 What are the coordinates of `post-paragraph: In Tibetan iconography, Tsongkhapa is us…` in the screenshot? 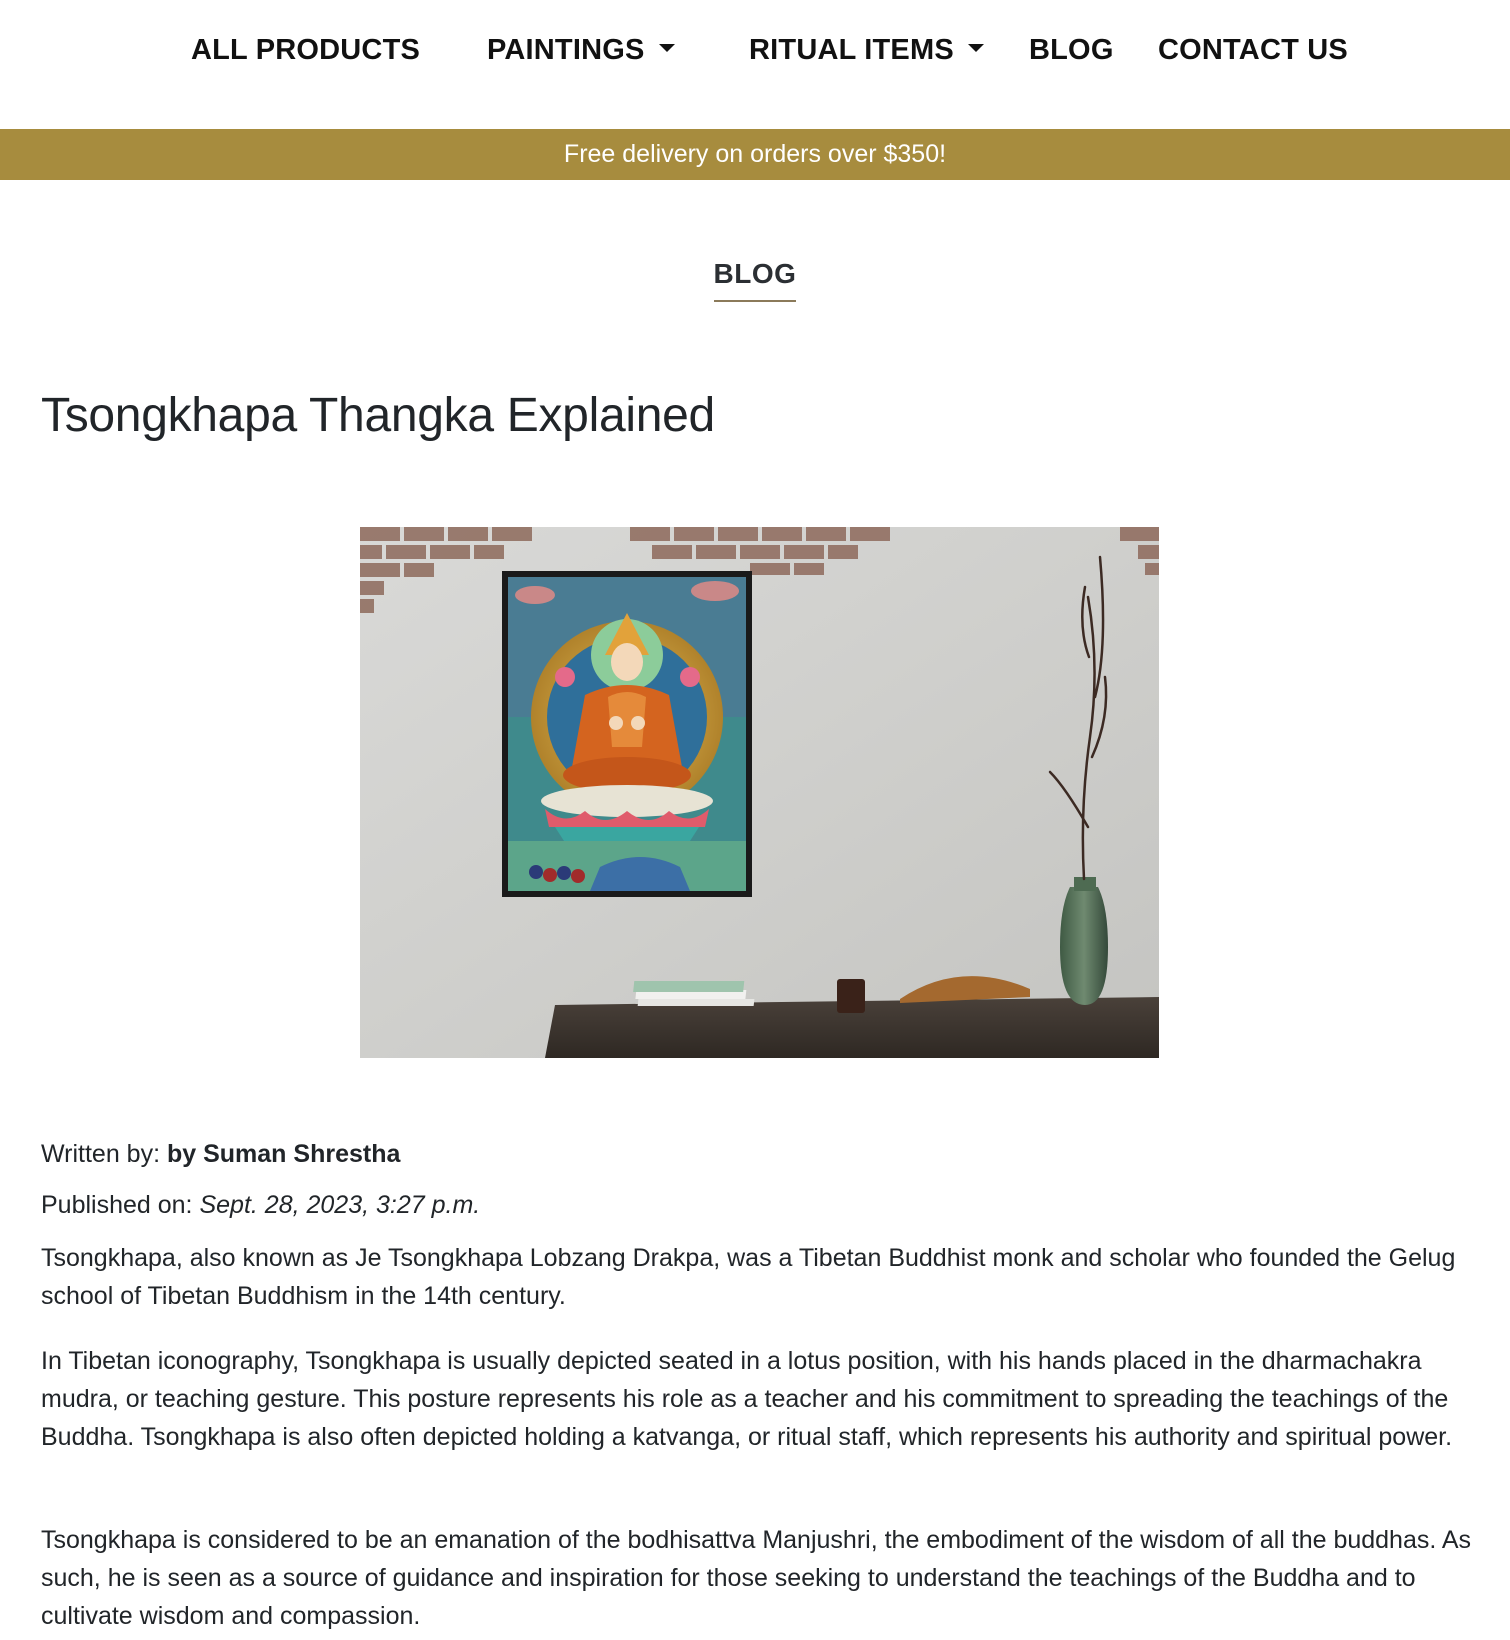 It's located at (747, 1399).